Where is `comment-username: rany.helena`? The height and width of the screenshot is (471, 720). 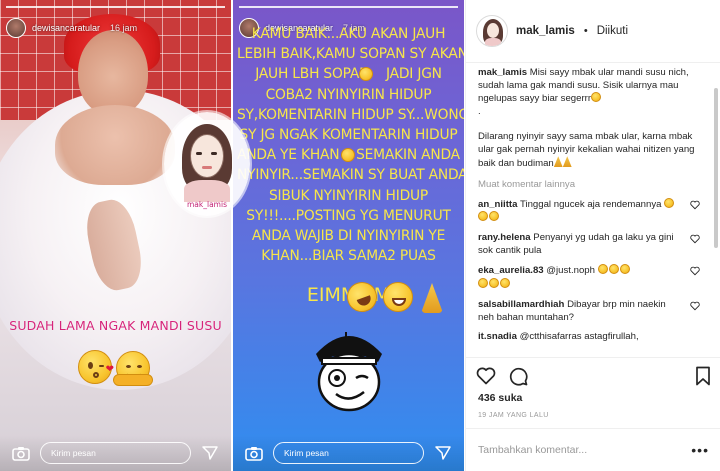
comment-username: rany.helena is located at coordinates (504, 237).